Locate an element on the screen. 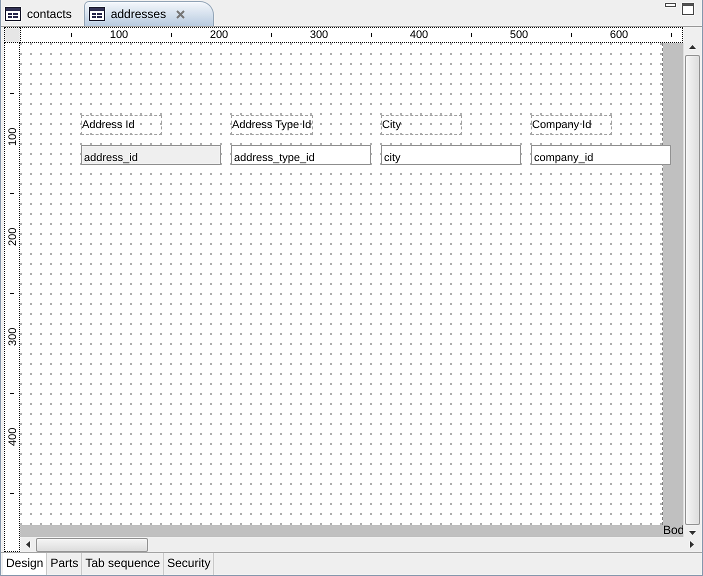 This screenshot has height=576, width=703. text-field: city is located at coordinates (451, 155).